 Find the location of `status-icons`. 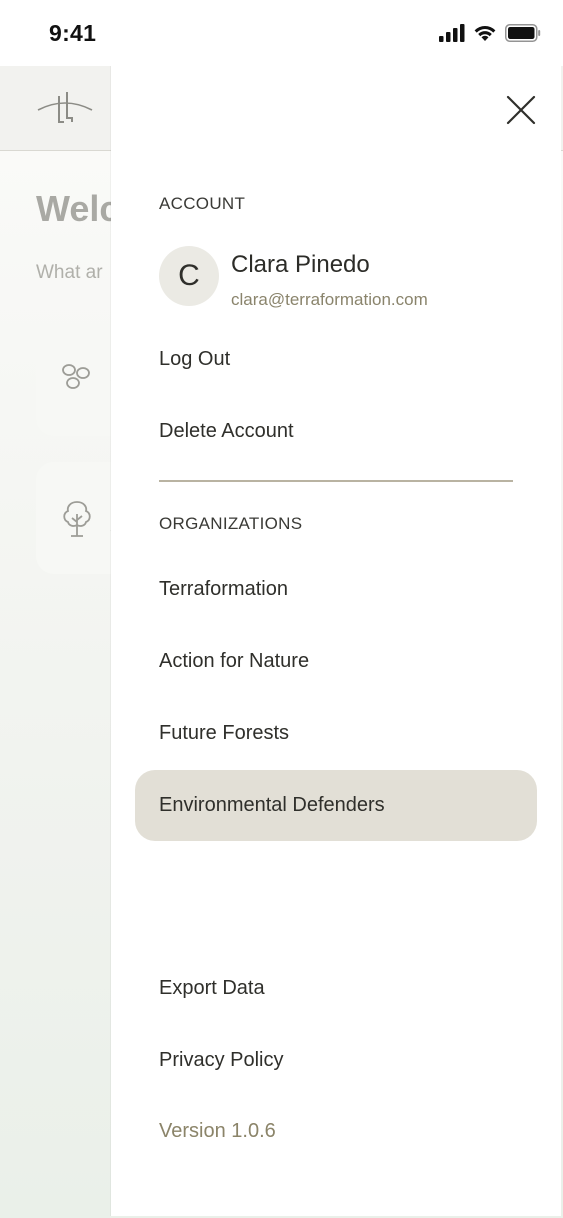

status-icons is located at coordinates (490, 33).